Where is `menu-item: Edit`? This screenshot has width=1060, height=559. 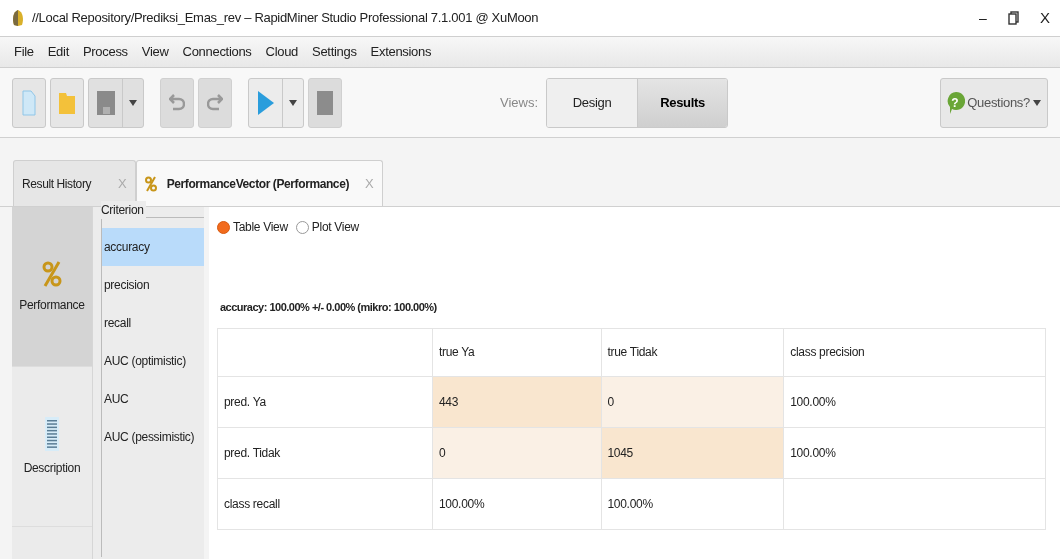
menu-item: Edit is located at coordinates (58, 52).